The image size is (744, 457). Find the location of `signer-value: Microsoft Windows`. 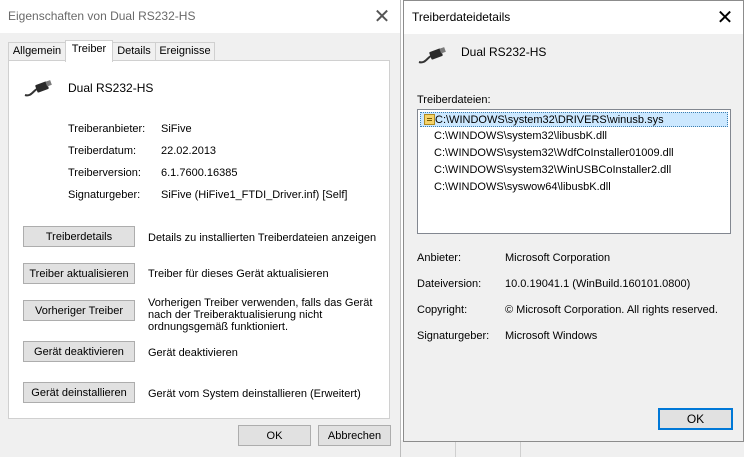

signer-value: Microsoft Windows is located at coordinates (551, 336).